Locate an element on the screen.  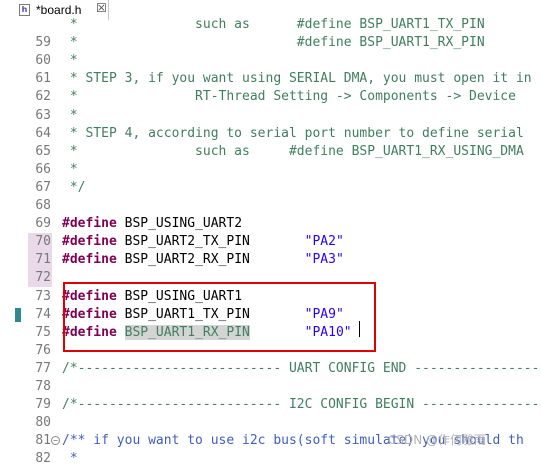
code-line: 69 #define BSP_USING_UART2 is located at coordinates (270, 224).